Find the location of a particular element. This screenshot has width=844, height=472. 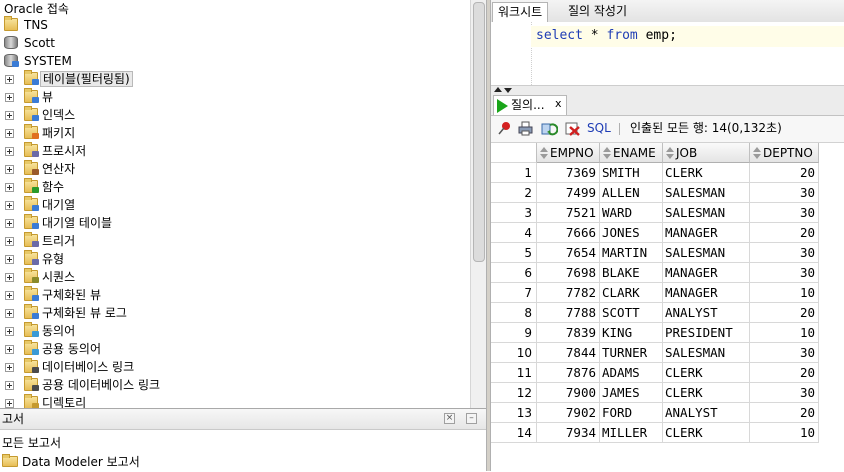

cell-empno: 7900 is located at coordinates (568, 393).